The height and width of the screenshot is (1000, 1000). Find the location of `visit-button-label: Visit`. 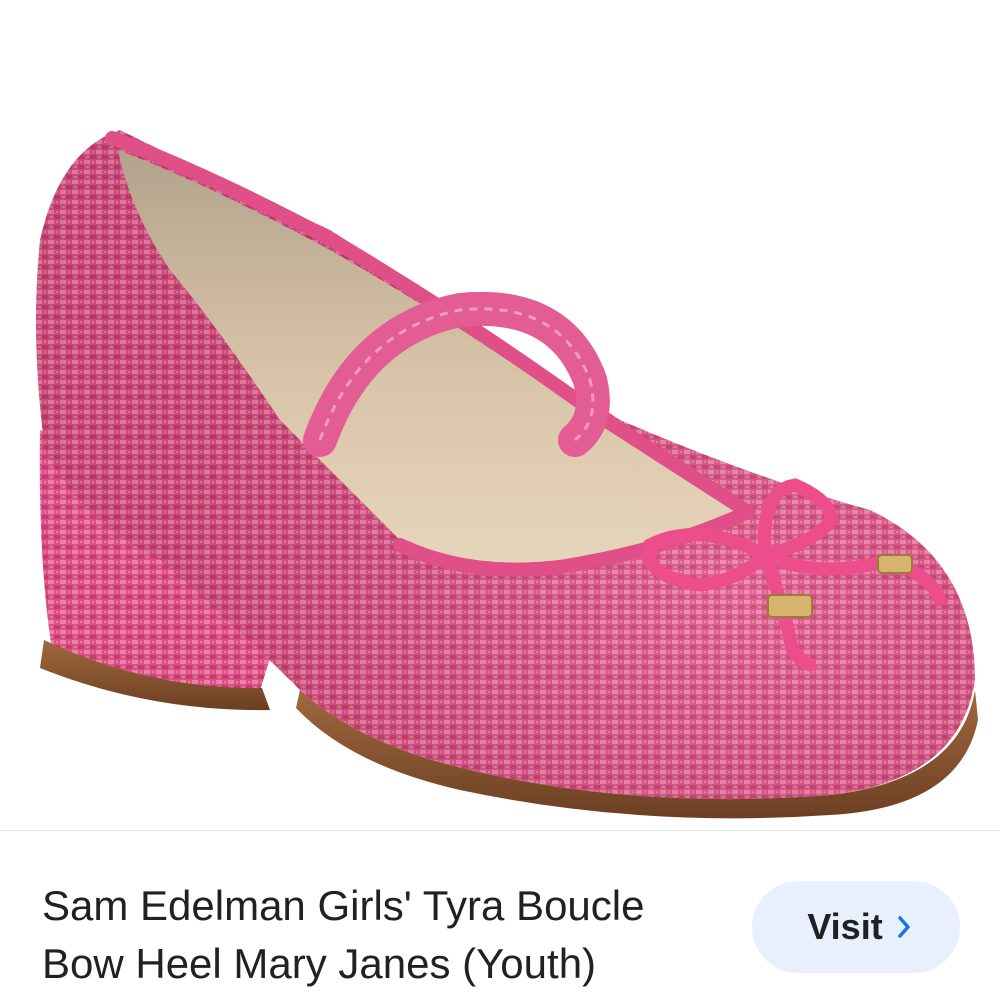

visit-button-label: Visit is located at coordinates (845, 926).